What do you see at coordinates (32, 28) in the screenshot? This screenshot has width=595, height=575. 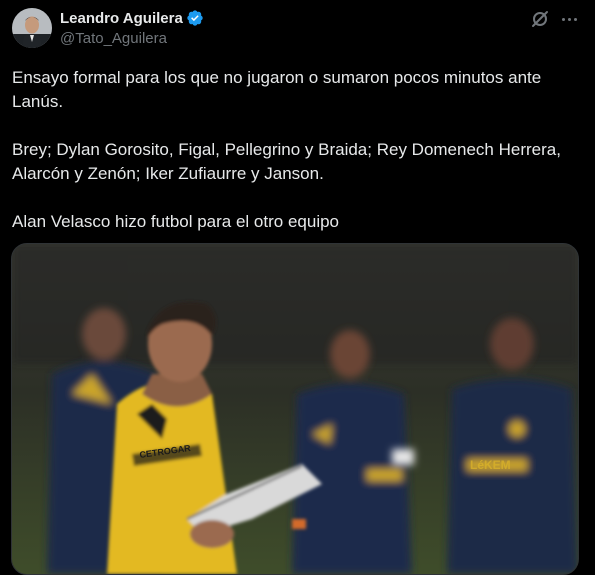 I see `avatar` at bounding box center [32, 28].